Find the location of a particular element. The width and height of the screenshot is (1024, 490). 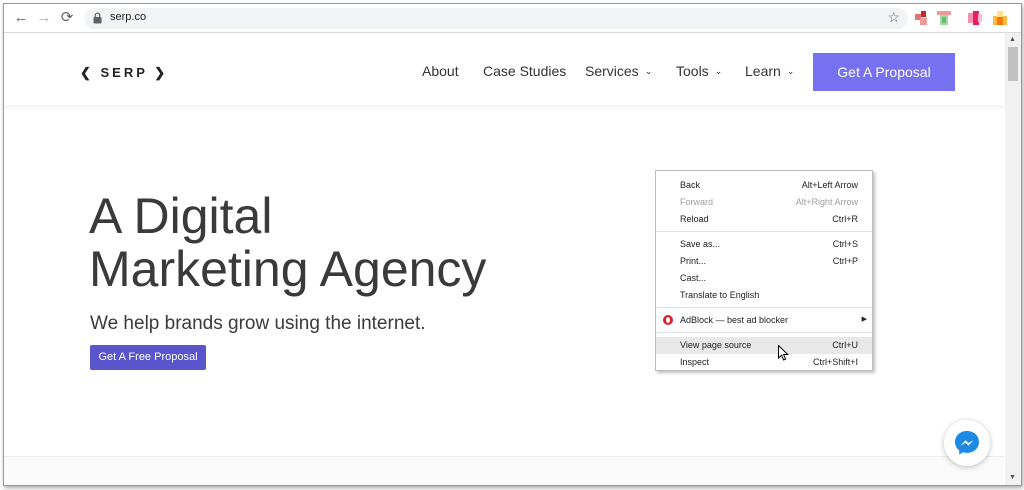

nav-learn: Learn ⌄ is located at coordinates (769, 71).